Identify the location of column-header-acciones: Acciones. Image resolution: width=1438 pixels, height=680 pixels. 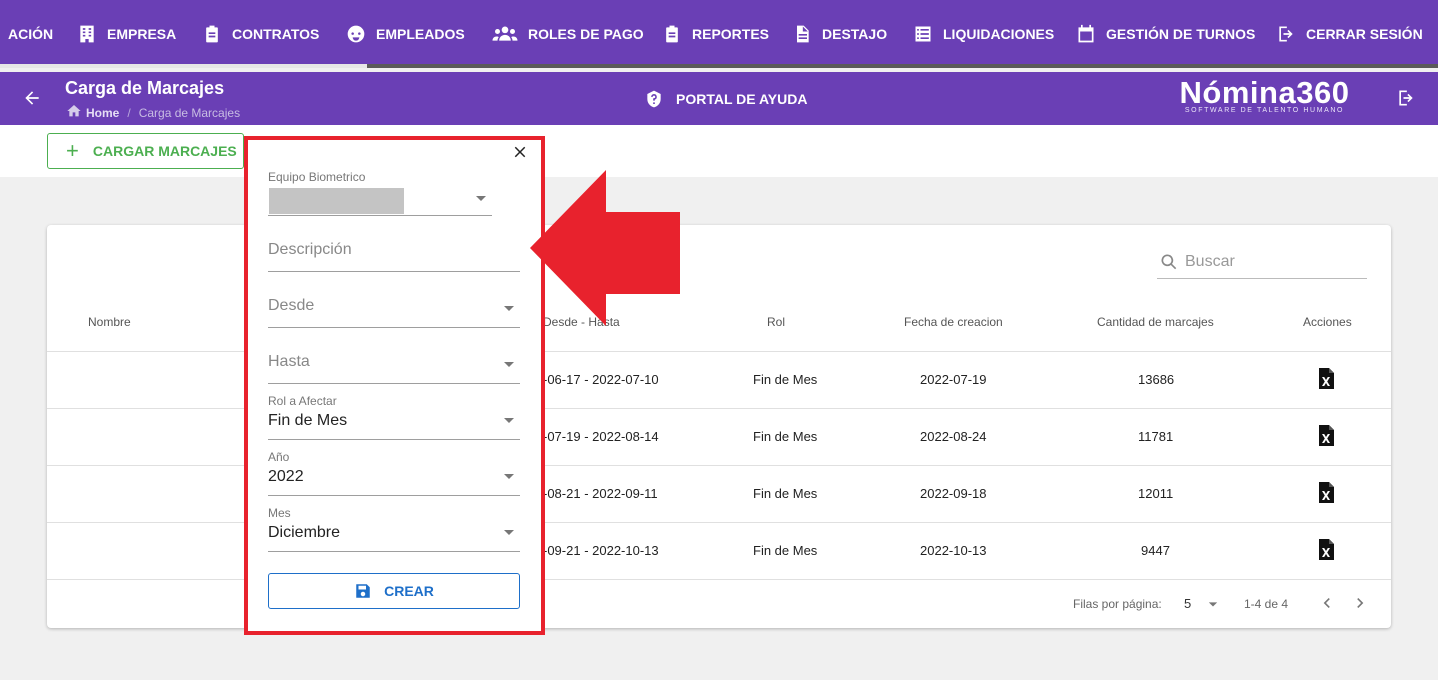
(1327, 322).